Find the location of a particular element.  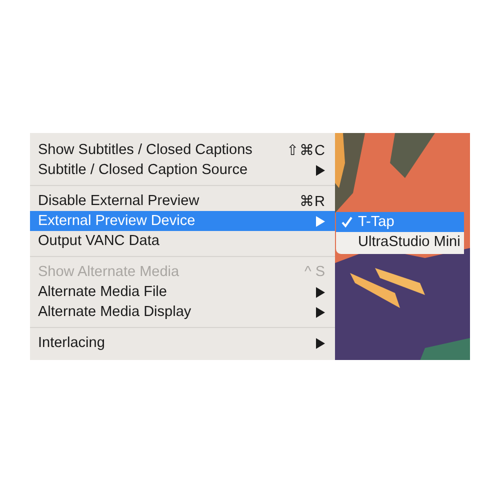

menu-item: External Preview Device is located at coordinates (182, 221).